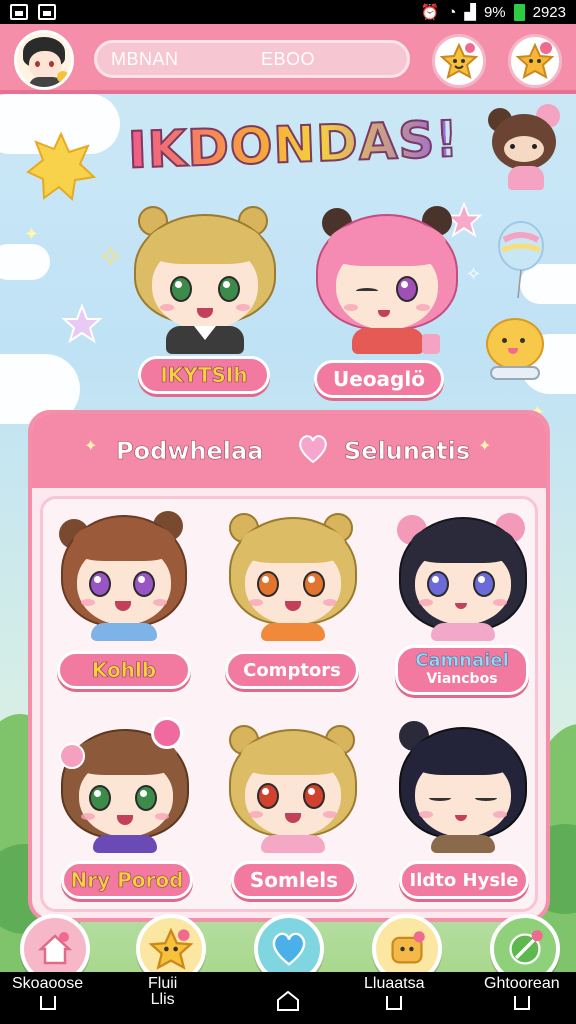 This screenshot has width=576, height=1024. Describe the element at coordinates (526, 149) in the screenshot. I see `bear-mascot` at that location.